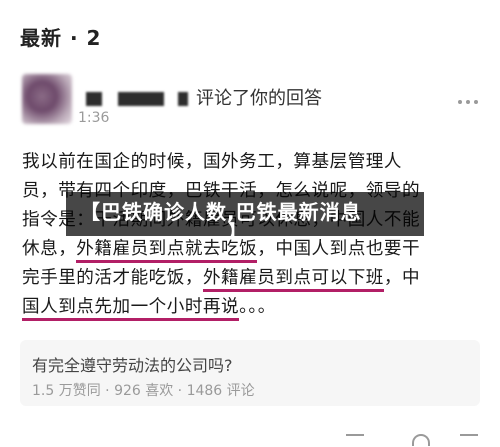  I want to click on answer-text: 我以前在国企的时候，国外务工，算基层管理人, so click(212, 162).